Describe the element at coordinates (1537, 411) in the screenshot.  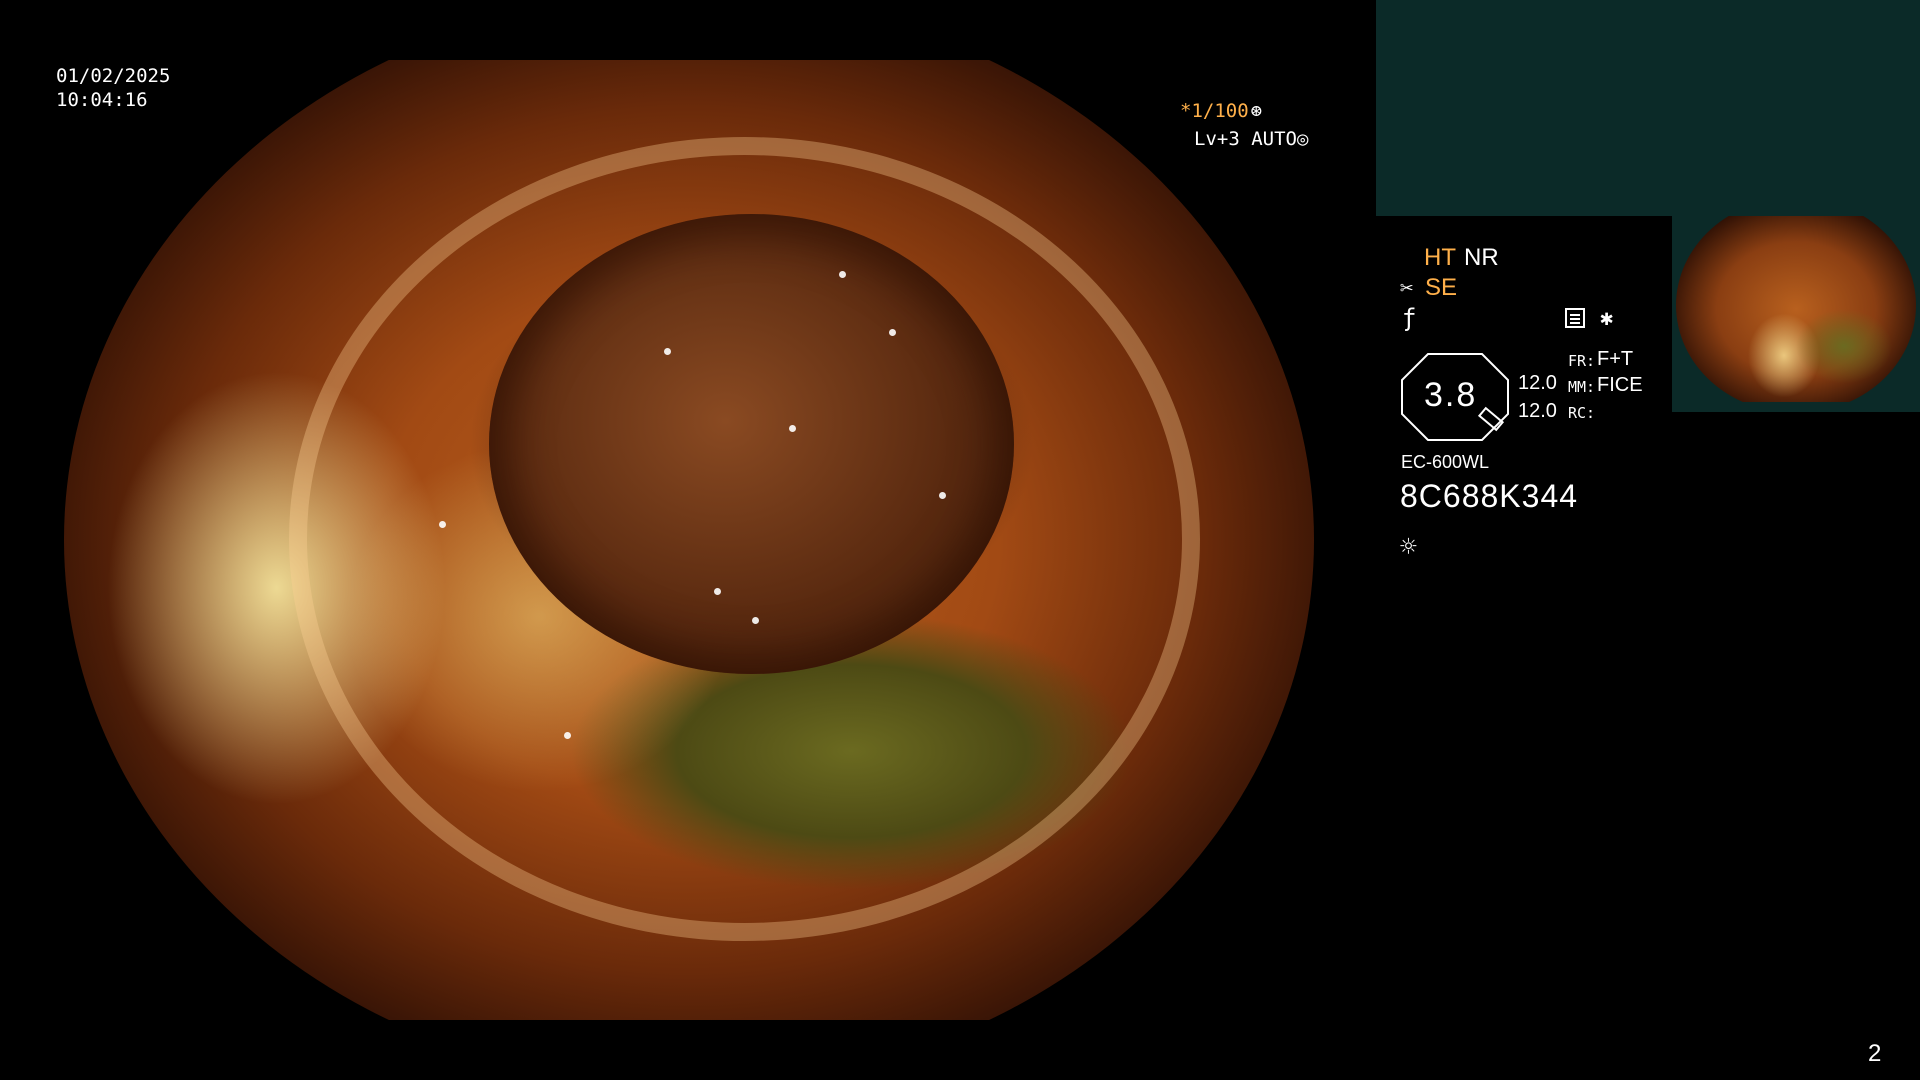
I see `value-b: 12.0` at that location.